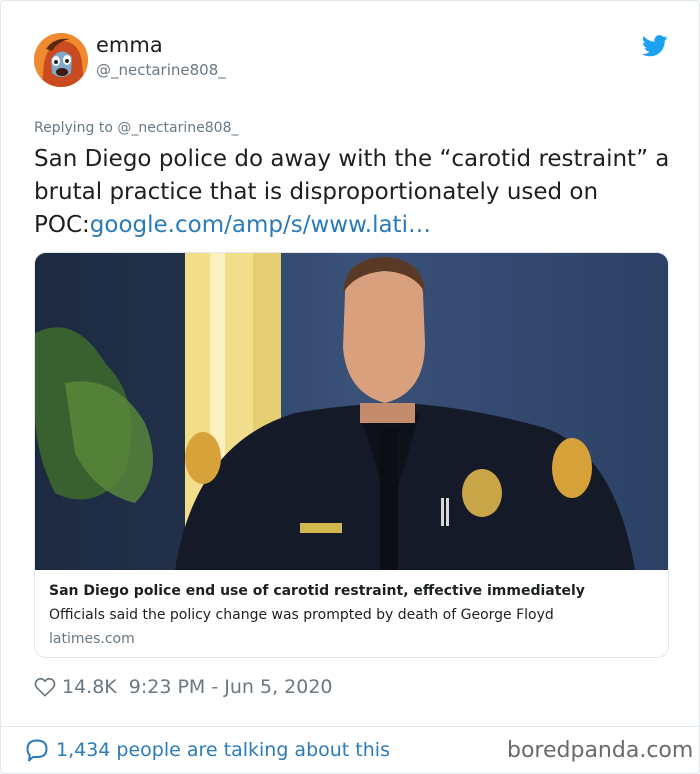 This screenshot has height=774, width=700. What do you see at coordinates (350, 726) in the screenshot?
I see `divider` at bounding box center [350, 726].